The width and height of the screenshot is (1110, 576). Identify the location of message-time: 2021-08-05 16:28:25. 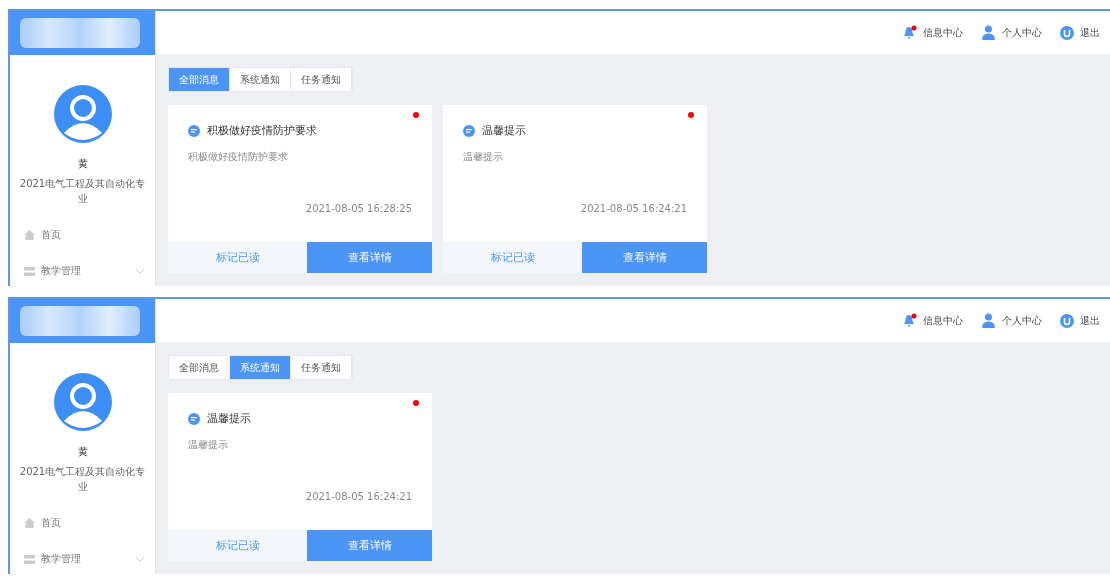
(358, 208).